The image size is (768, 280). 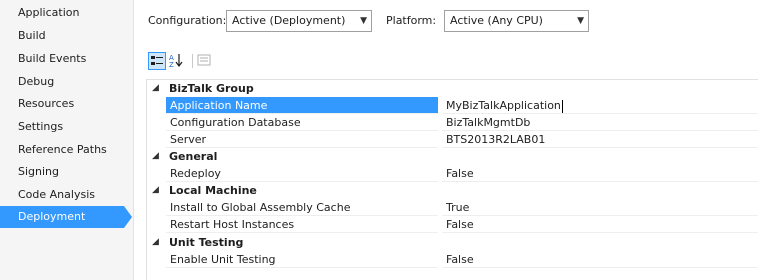 I want to click on platform-dropdown: Active (Any CPU) ▼, so click(x=516, y=21).